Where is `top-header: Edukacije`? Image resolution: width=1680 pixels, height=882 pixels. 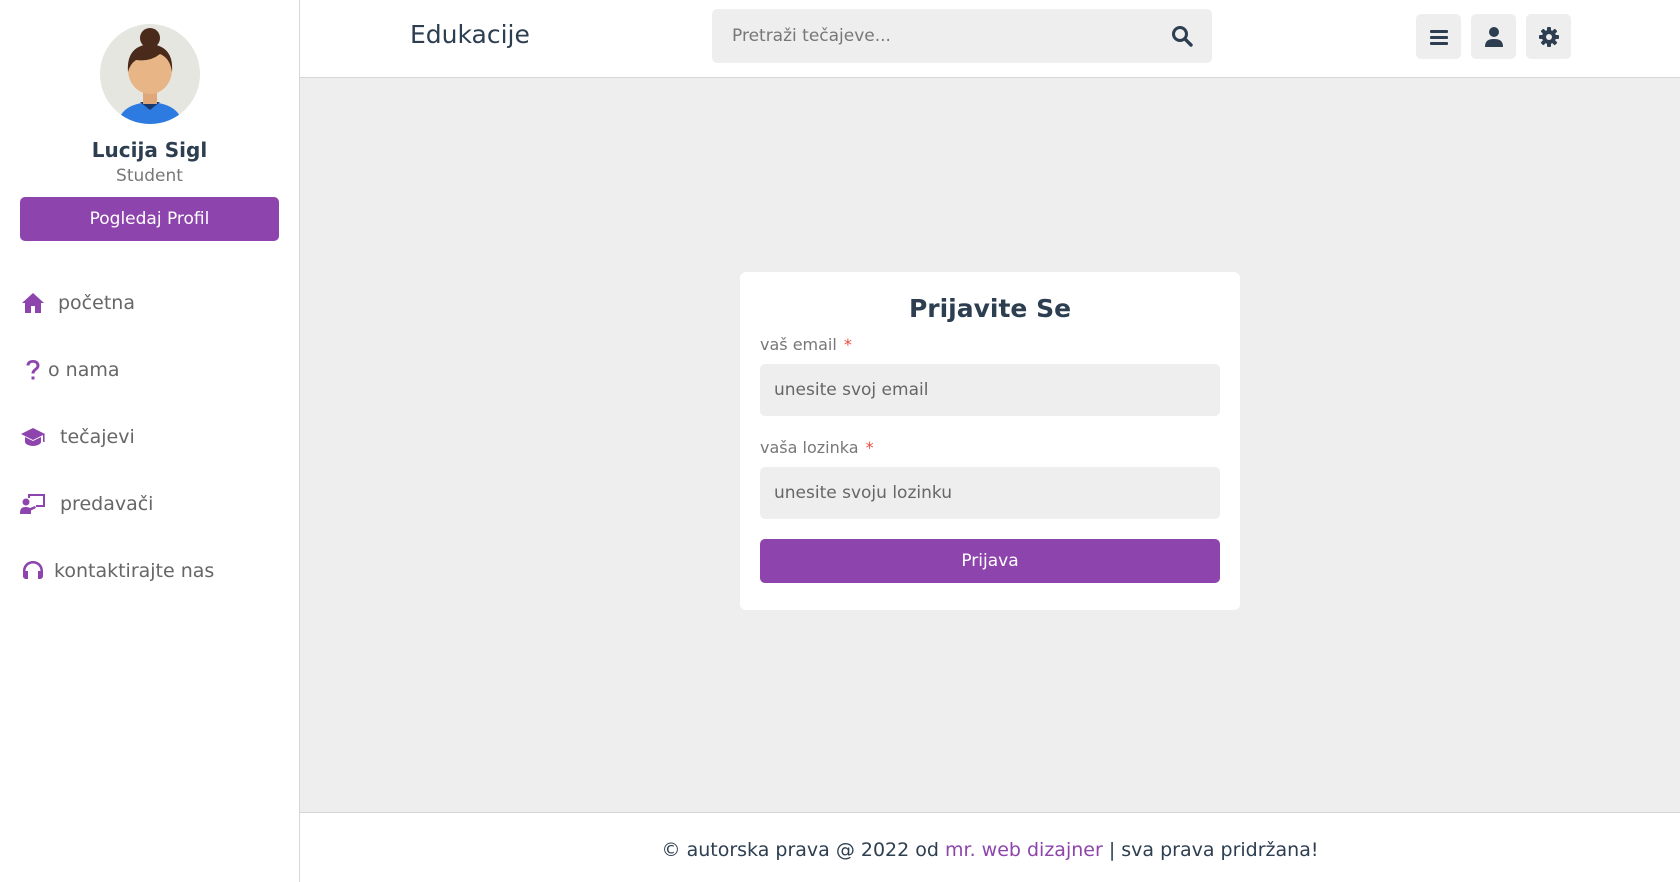 top-header: Edukacije is located at coordinates (990, 39).